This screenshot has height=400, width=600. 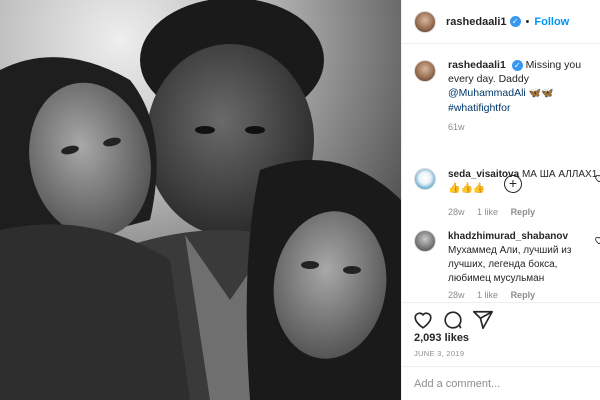 I want to click on caption-timestamp: 61w, so click(x=456, y=127).